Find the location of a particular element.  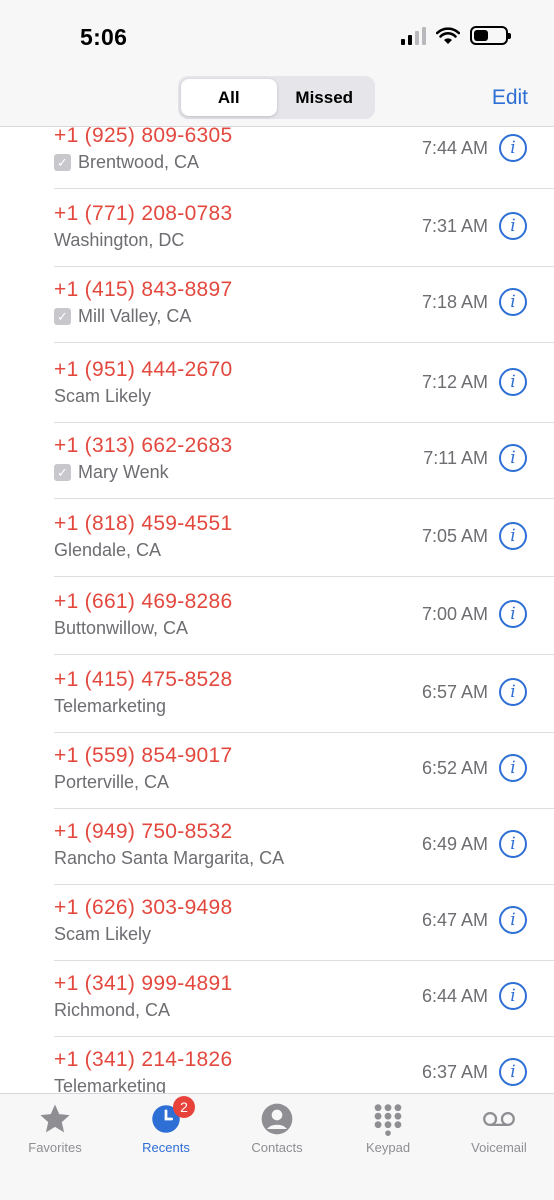

call-time: 7:18 AM is located at coordinates (454, 302).